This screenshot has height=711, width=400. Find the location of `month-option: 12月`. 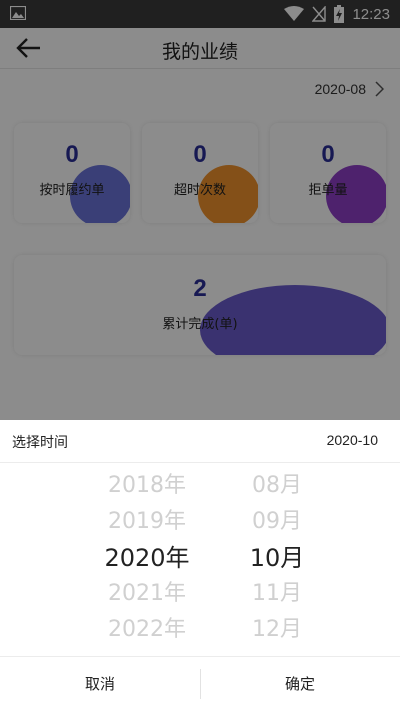

month-option: 12月 is located at coordinates (277, 630).